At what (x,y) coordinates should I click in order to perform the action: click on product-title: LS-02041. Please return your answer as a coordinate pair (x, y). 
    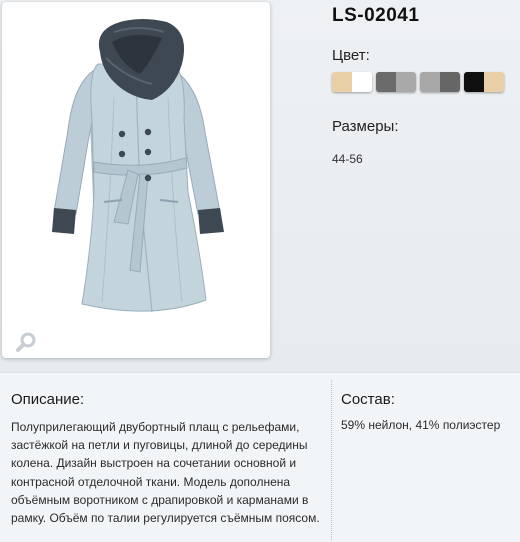
    Looking at the image, I should click on (376, 15).